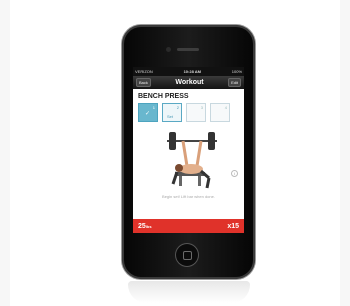 The height and width of the screenshot is (306, 350). What do you see at coordinates (188, 49) in the screenshot?
I see `earpiece-speaker` at bounding box center [188, 49].